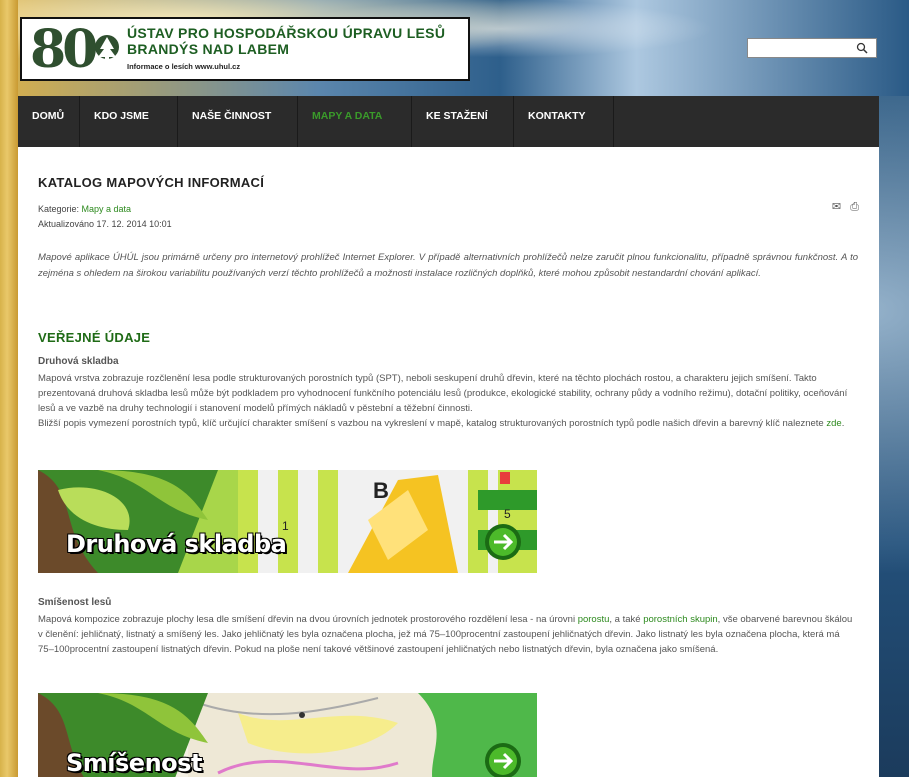 The image size is (909, 777). I want to click on porostnich-skupin-link: porostních skupin, so click(680, 619).